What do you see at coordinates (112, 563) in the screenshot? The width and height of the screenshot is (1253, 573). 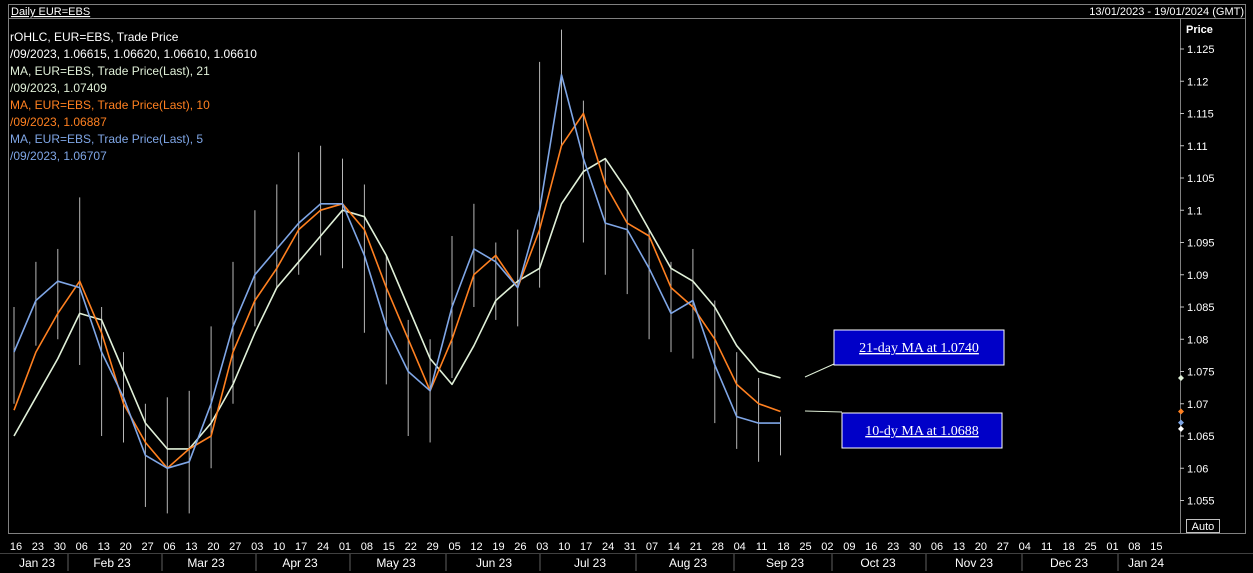 I see `month-label: Feb 23` at bounding box center [112, 563].